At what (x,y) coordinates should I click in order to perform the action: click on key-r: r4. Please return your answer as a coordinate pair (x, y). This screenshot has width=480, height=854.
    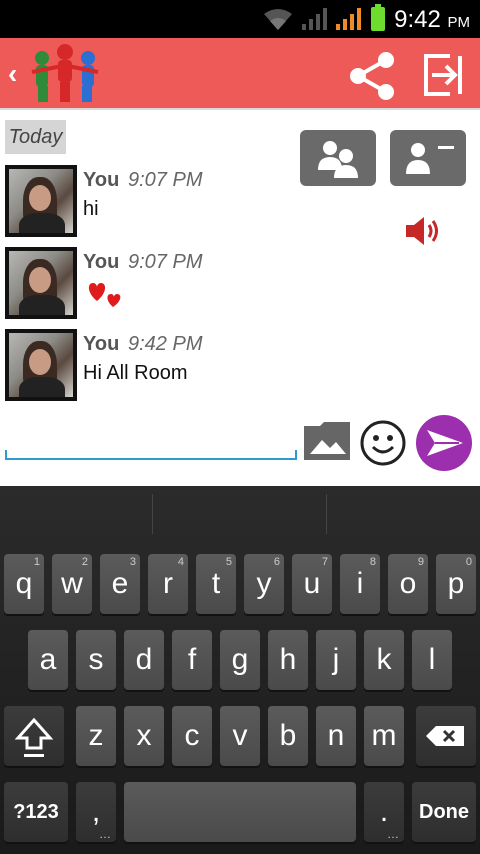
    Looking at the image, I should click on (168, 584).